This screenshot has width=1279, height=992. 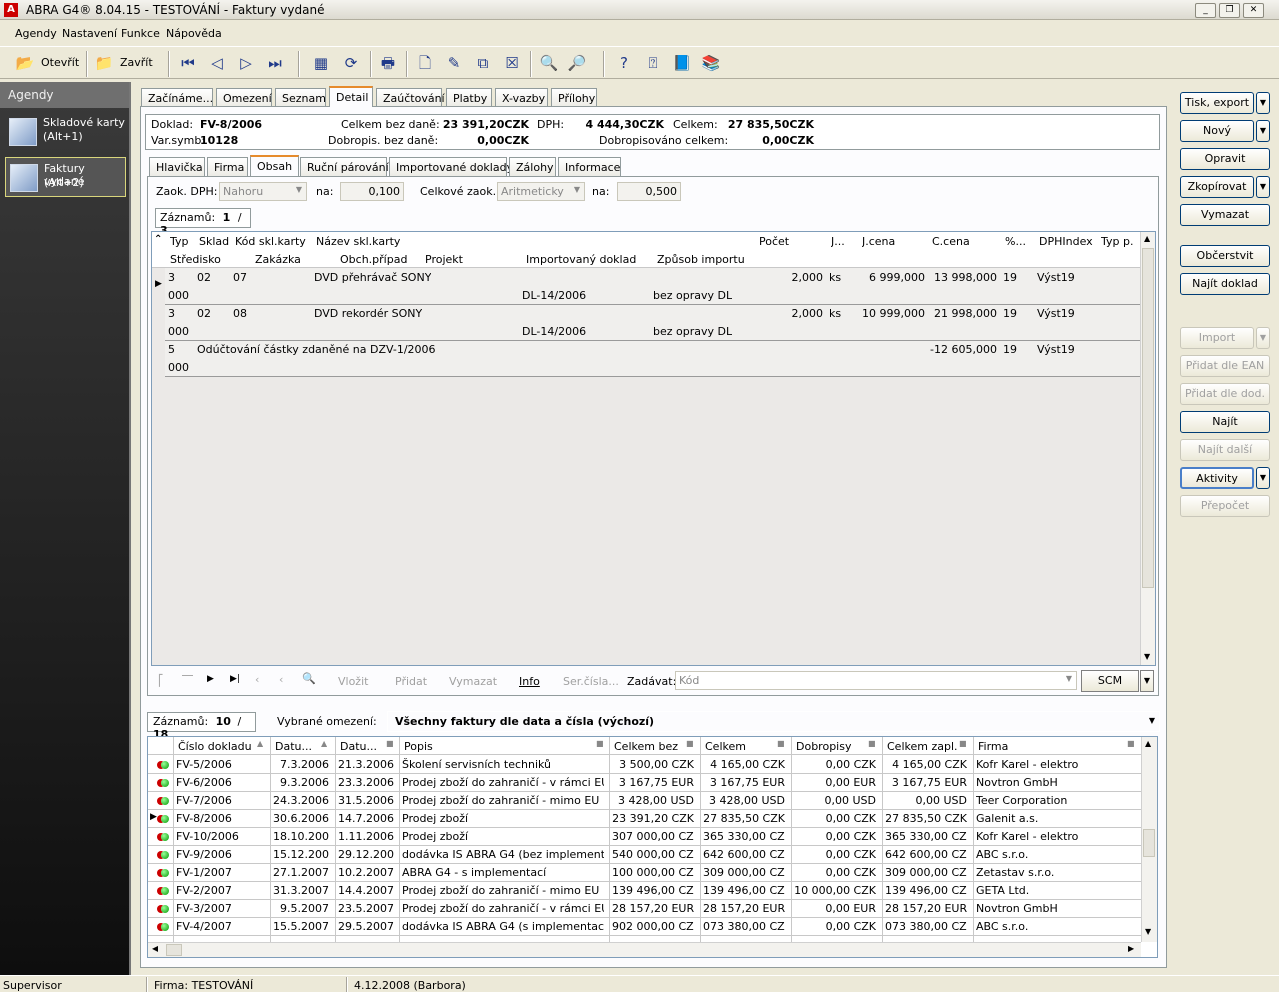 I want to click on find-button: Najít, so click(x=1225, y=422).